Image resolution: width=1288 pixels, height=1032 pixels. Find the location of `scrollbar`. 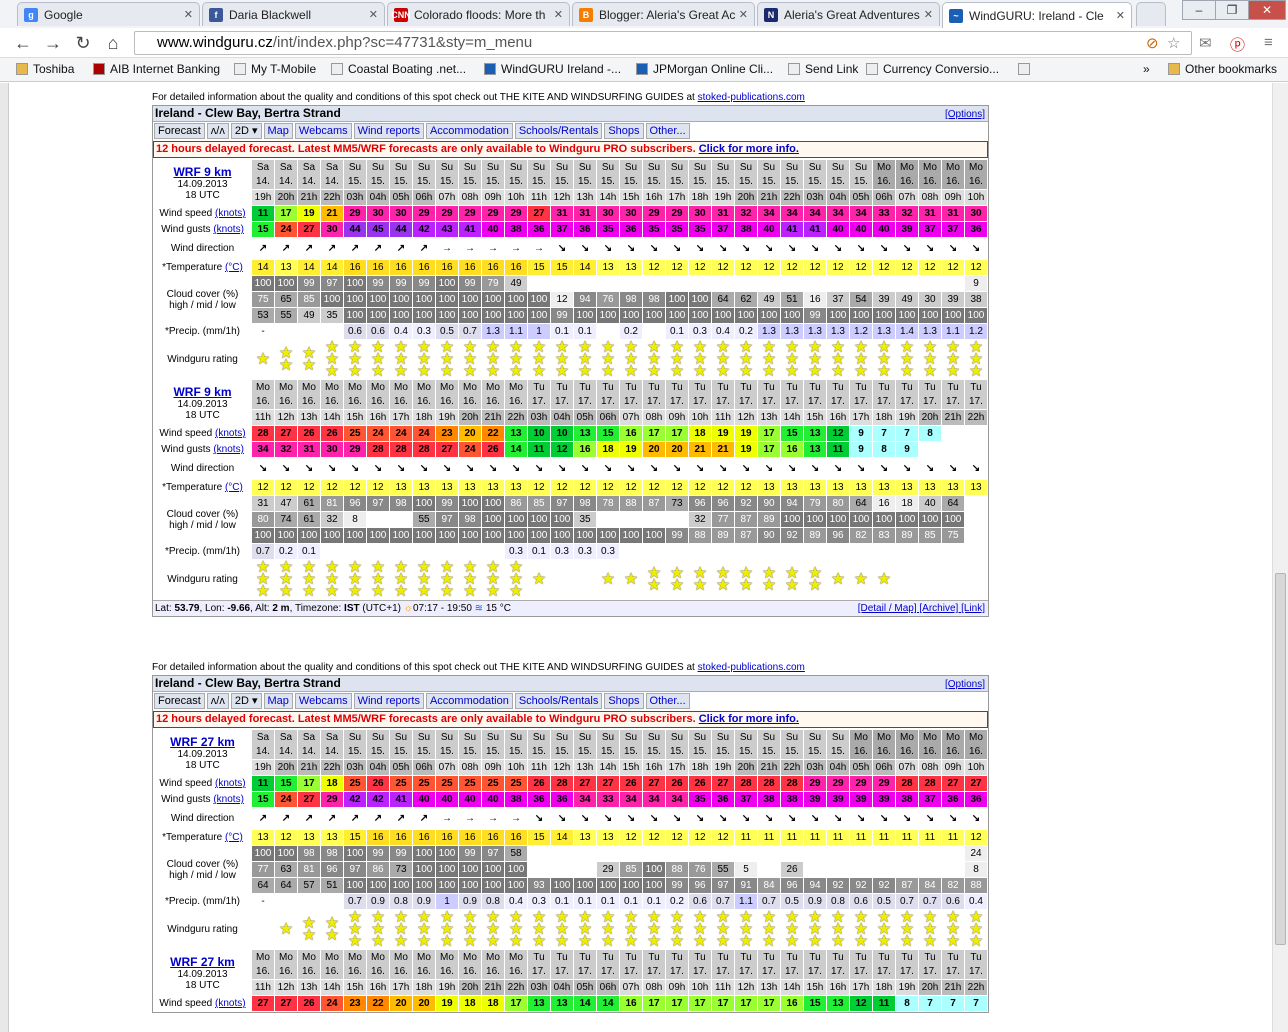

scrollbar is located at coordinates (1280, 557).